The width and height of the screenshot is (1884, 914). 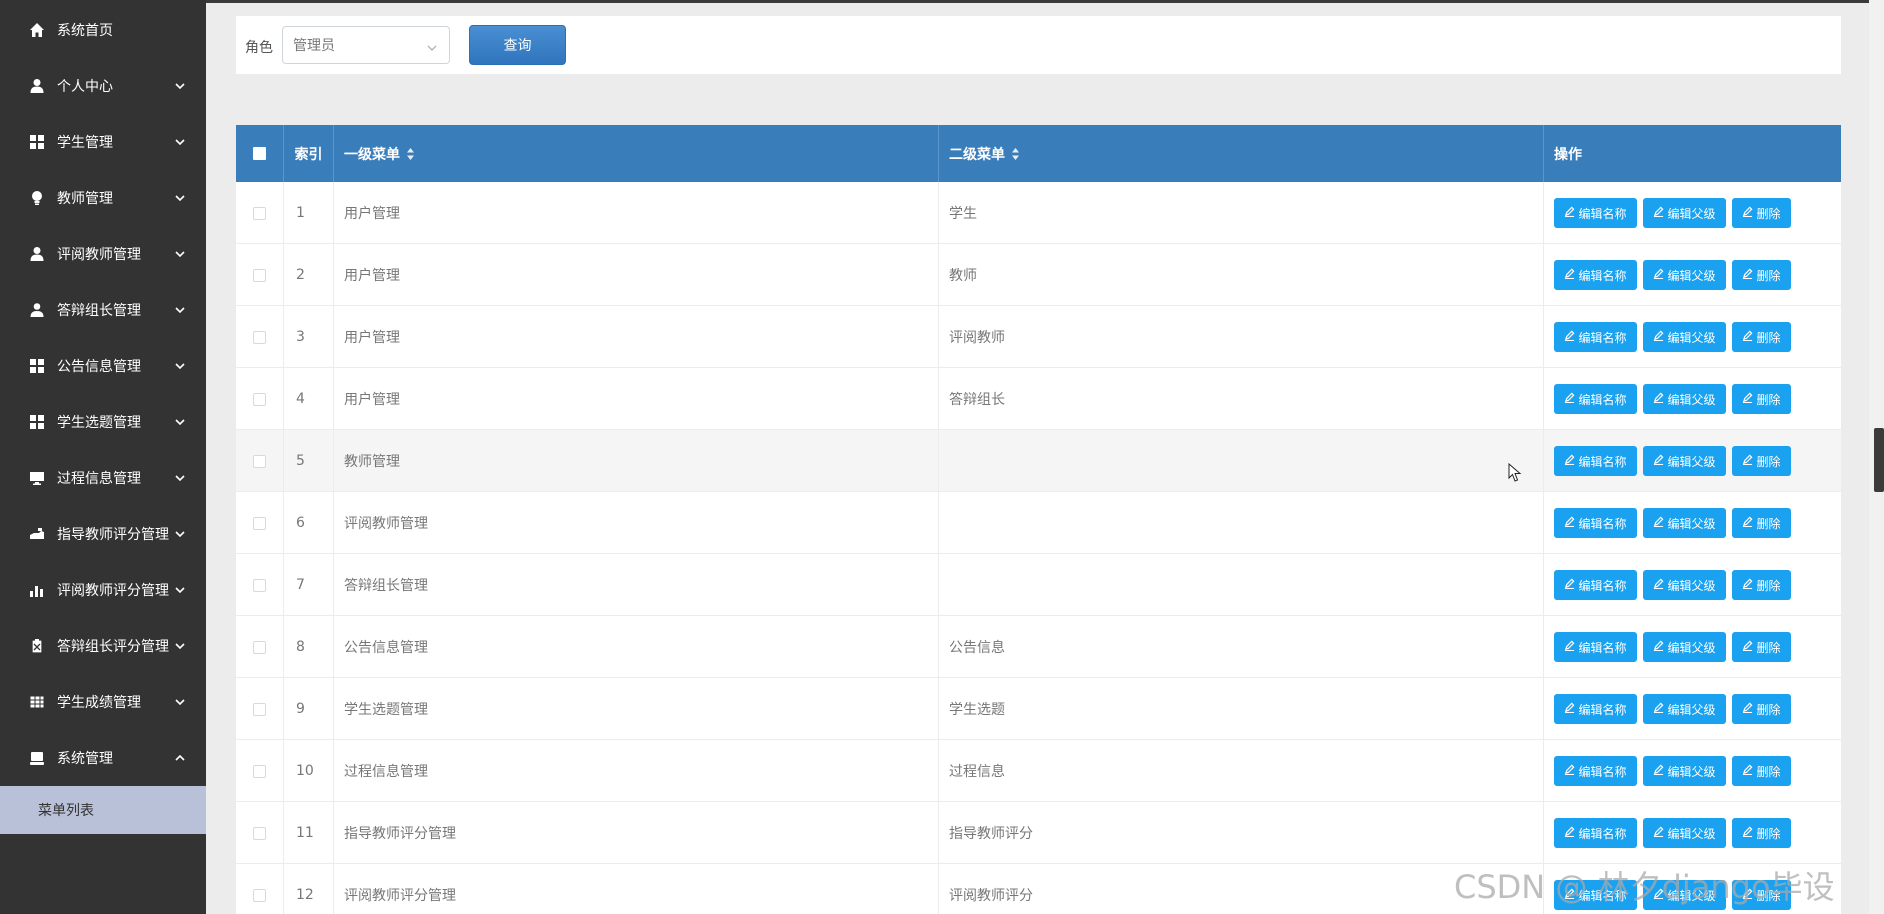 What do you see at coordinates (37, 30) in the screenshot?
I see `home-icon` at bounding box center [37, 30].